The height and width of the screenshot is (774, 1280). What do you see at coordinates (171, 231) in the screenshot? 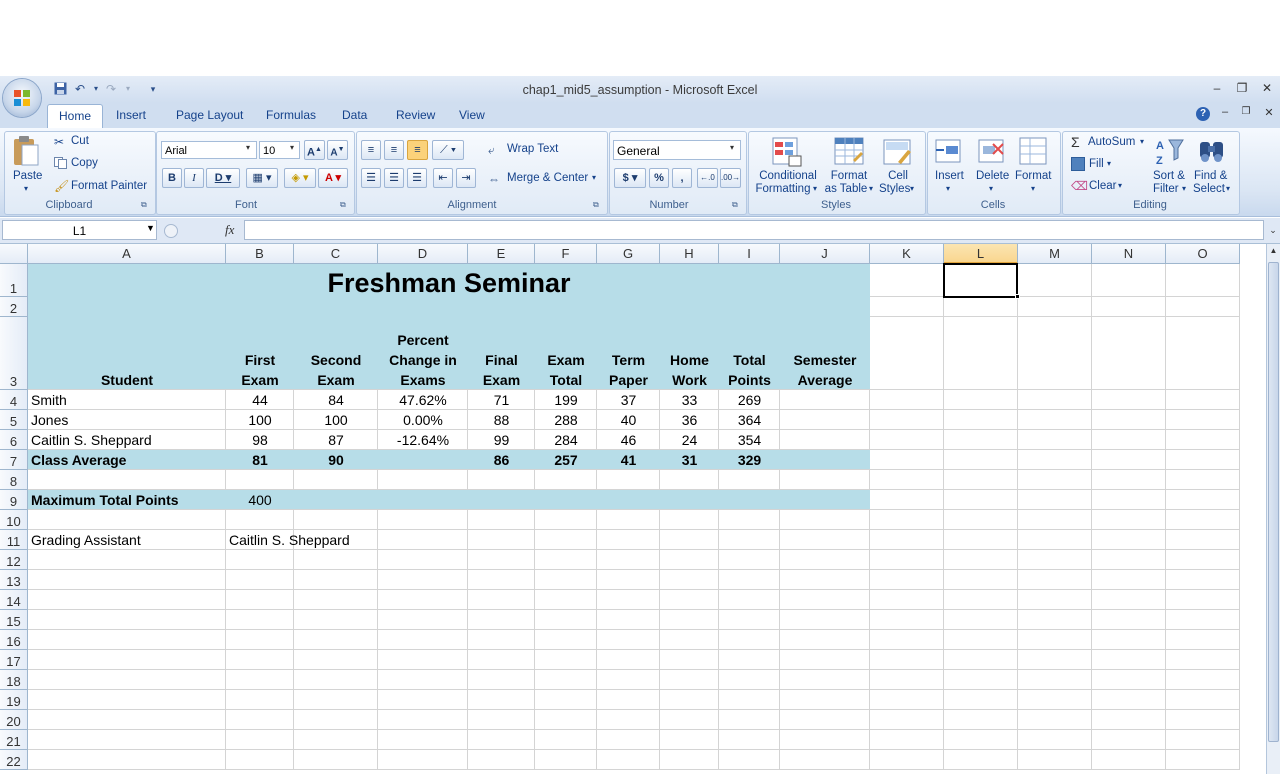
I see `formula-expand-icon` at bounding box center [171, 231].